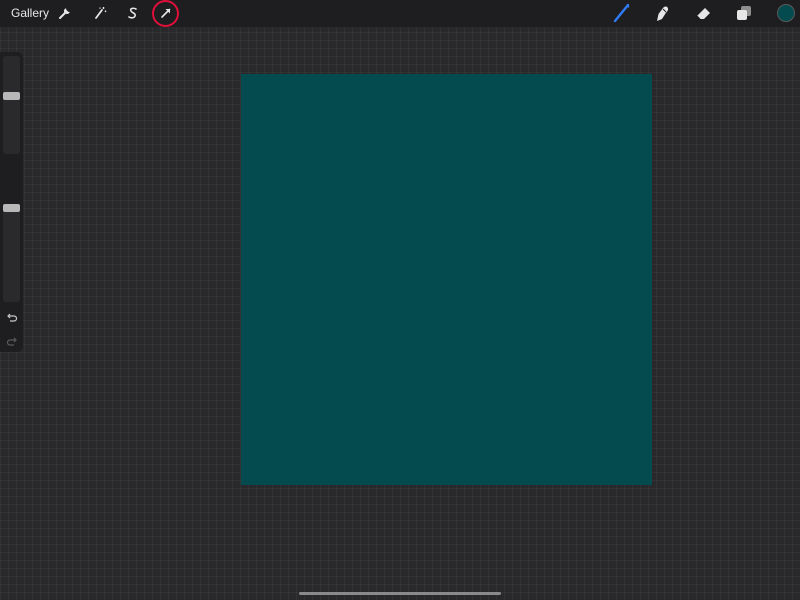 Image resolution: width=800 pixels, height=600 pixels. What do you see at coordinates (786, 13) in the screenshot?
I see `color-swatch-button` at bounding box center [786, 13].